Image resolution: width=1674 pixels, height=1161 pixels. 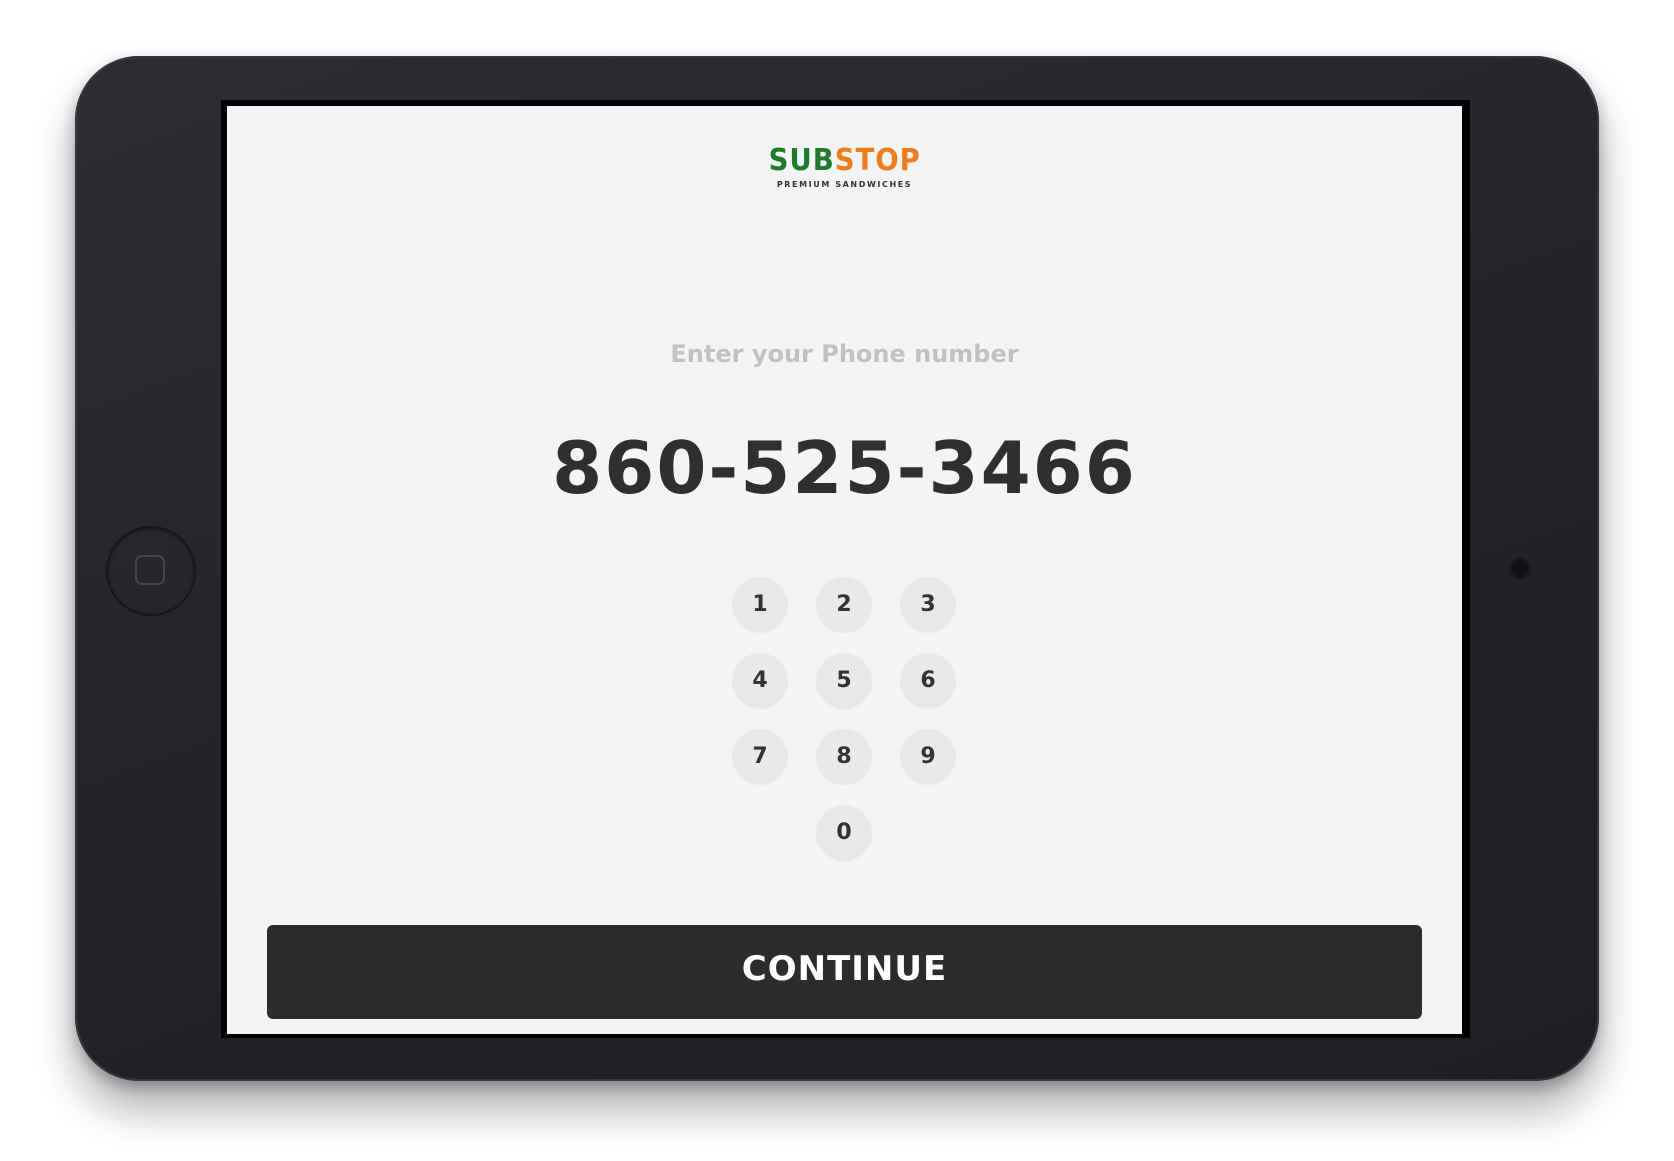 What do you see at coordinates (844, 354) in the screenshot?
I see `phone-prompt: Enter your Phone number` at bounding box center [844, 354].